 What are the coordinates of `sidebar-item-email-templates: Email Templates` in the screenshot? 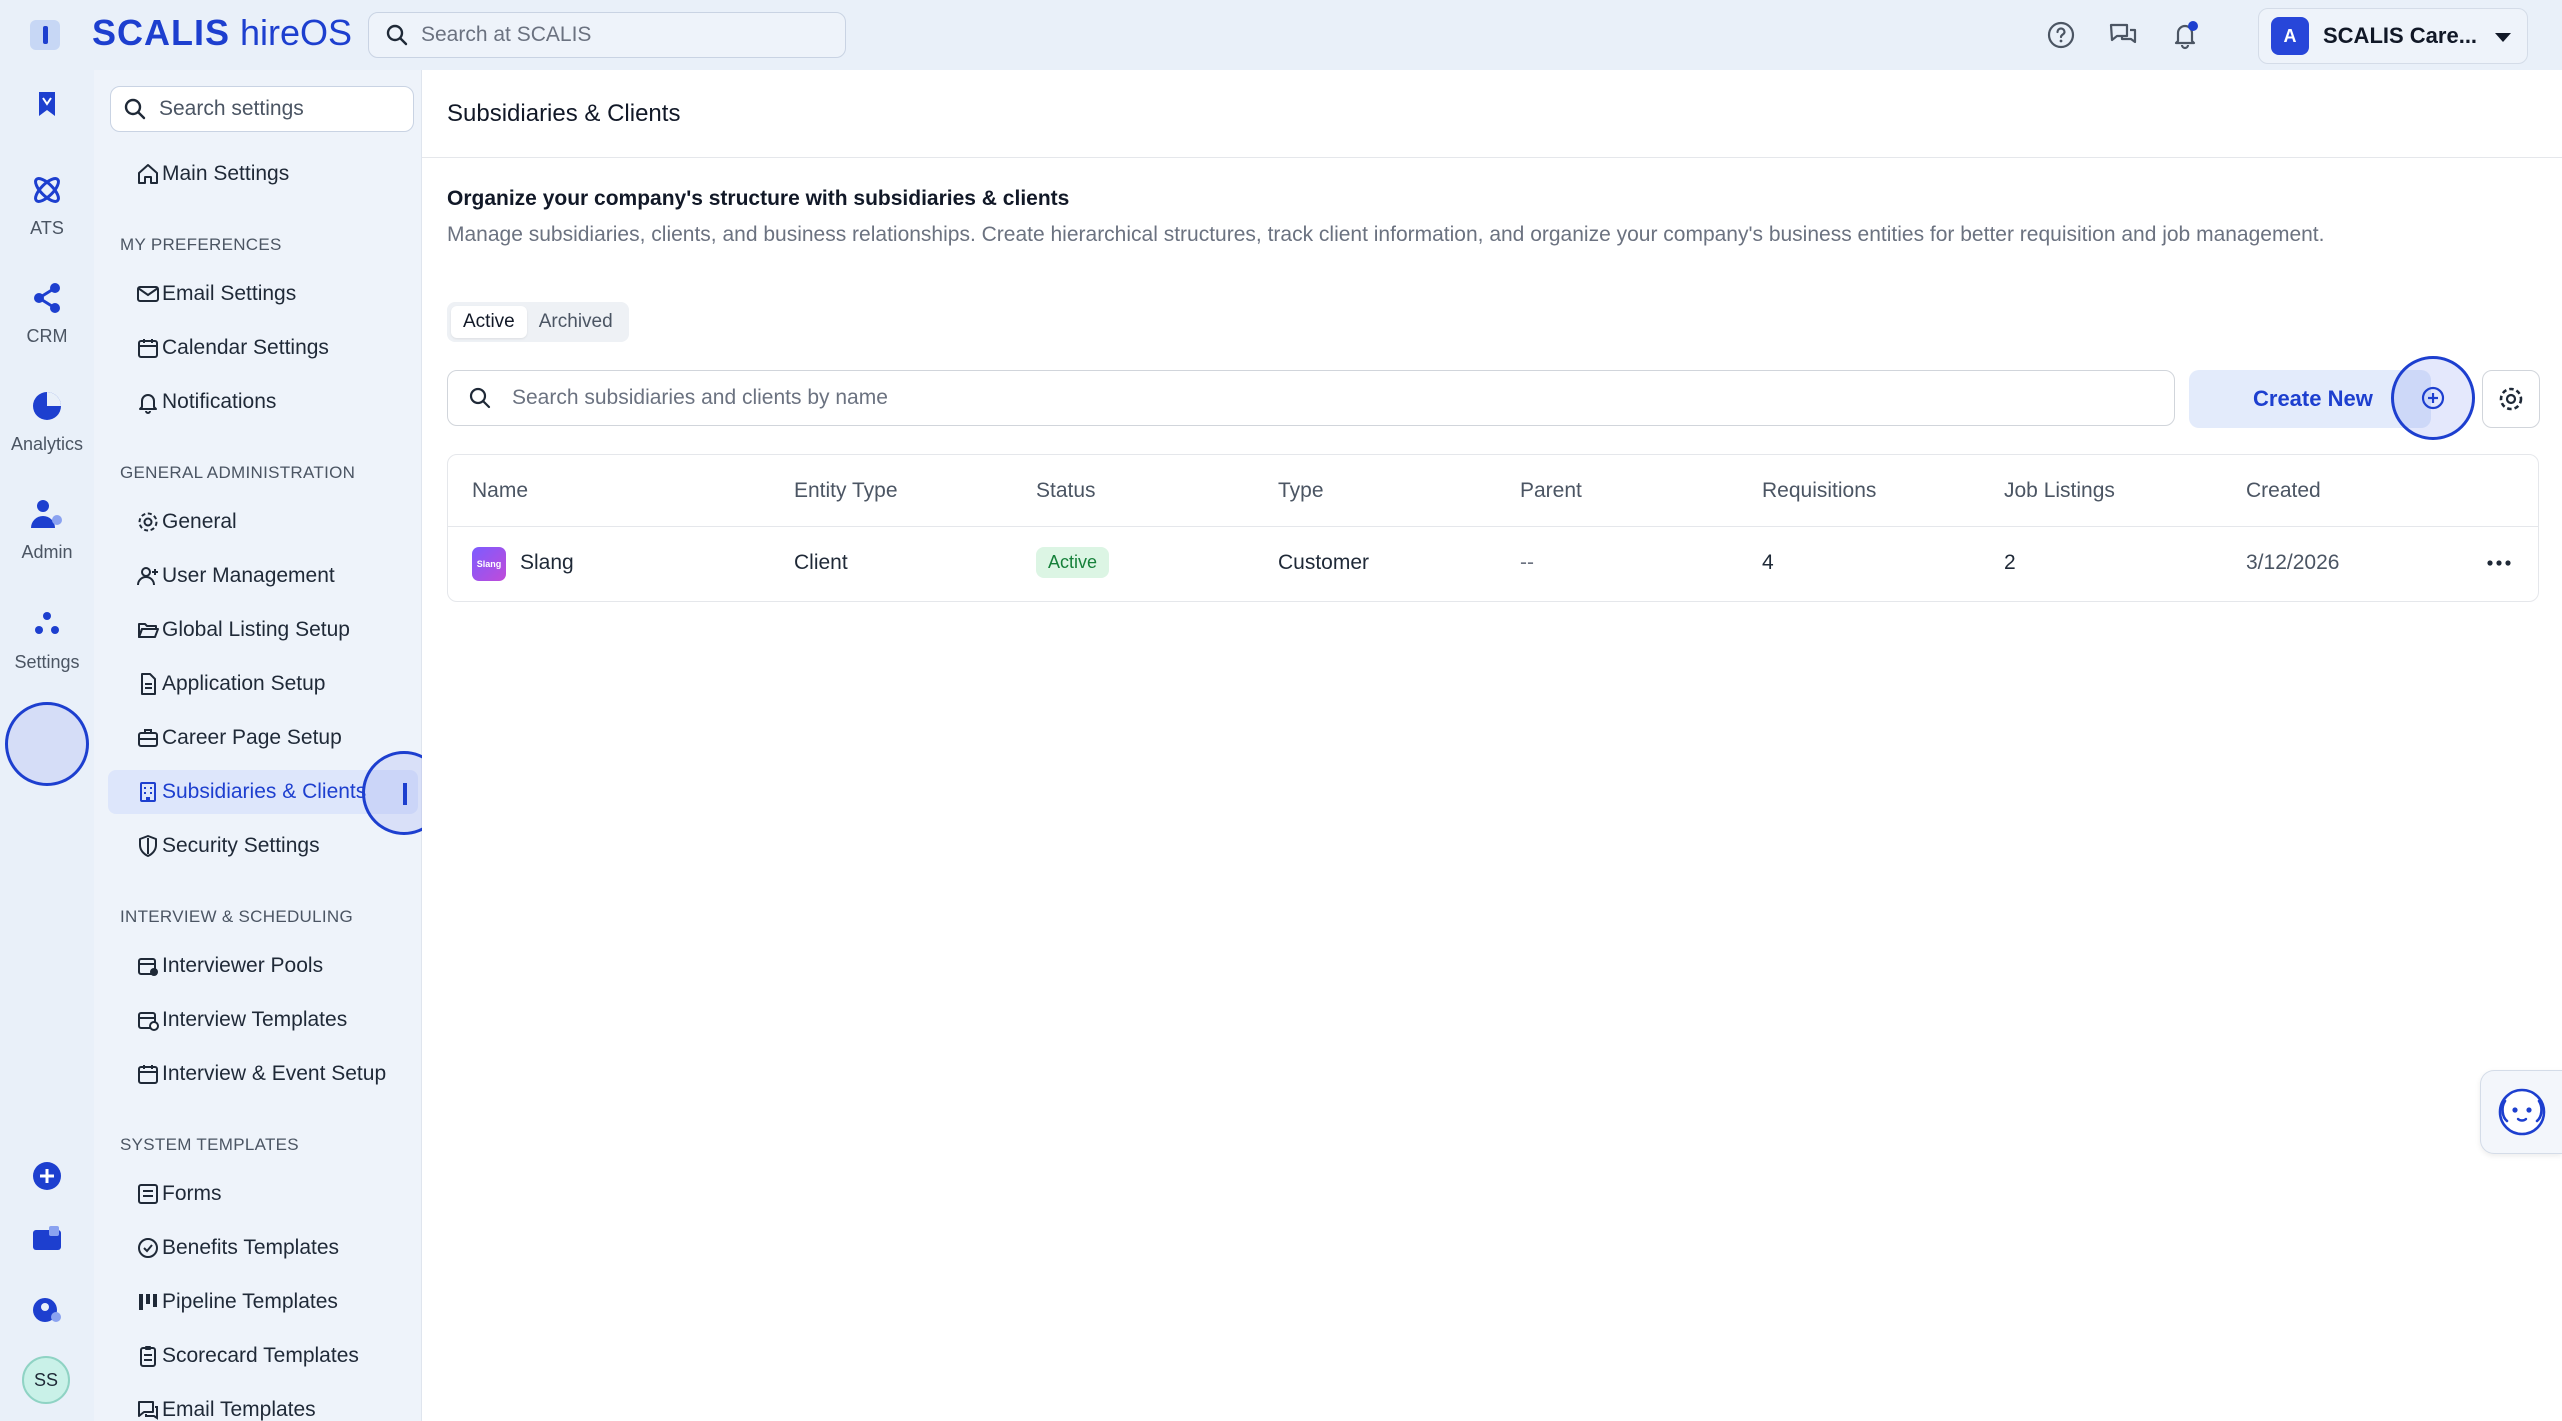 It's located at (263, 1404).